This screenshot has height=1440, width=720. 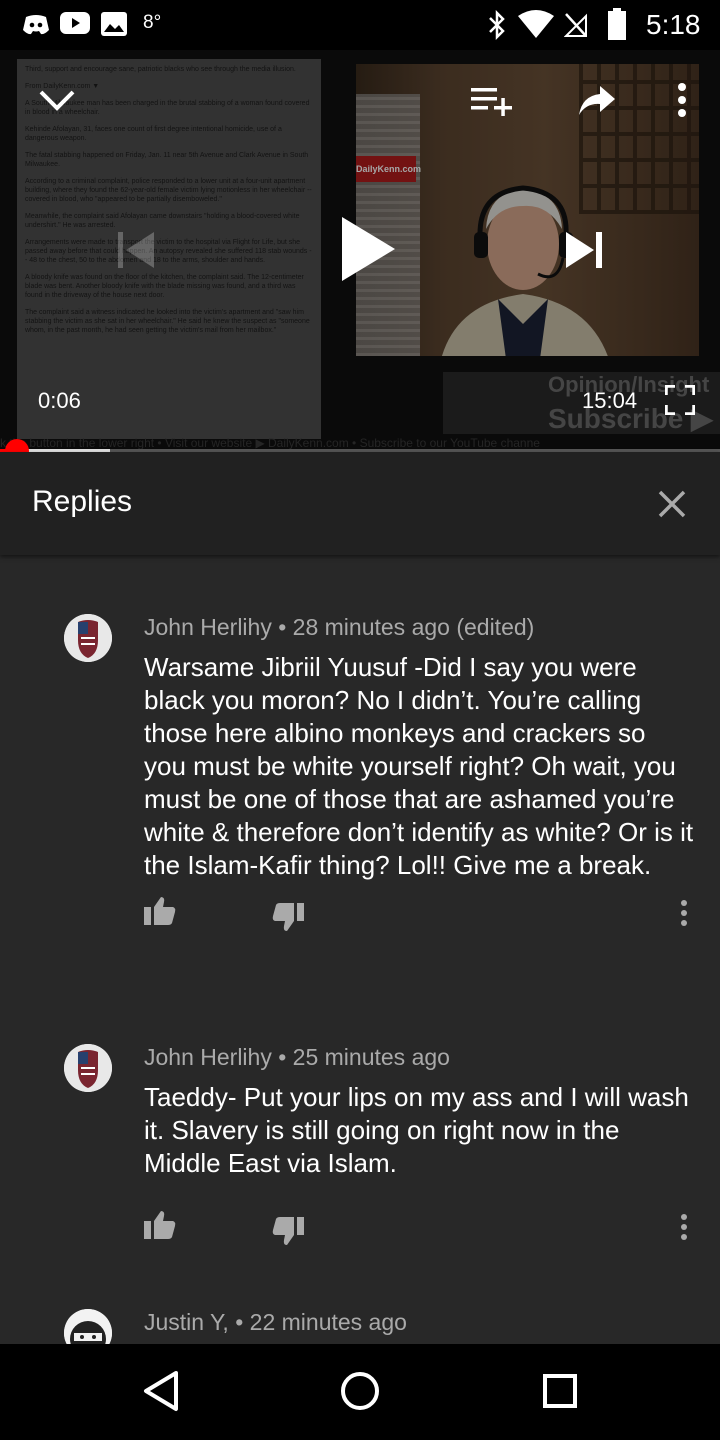 I want to click on comment-item: Justin Y, • 22 minutes ago, so click(x=360, y=1320).